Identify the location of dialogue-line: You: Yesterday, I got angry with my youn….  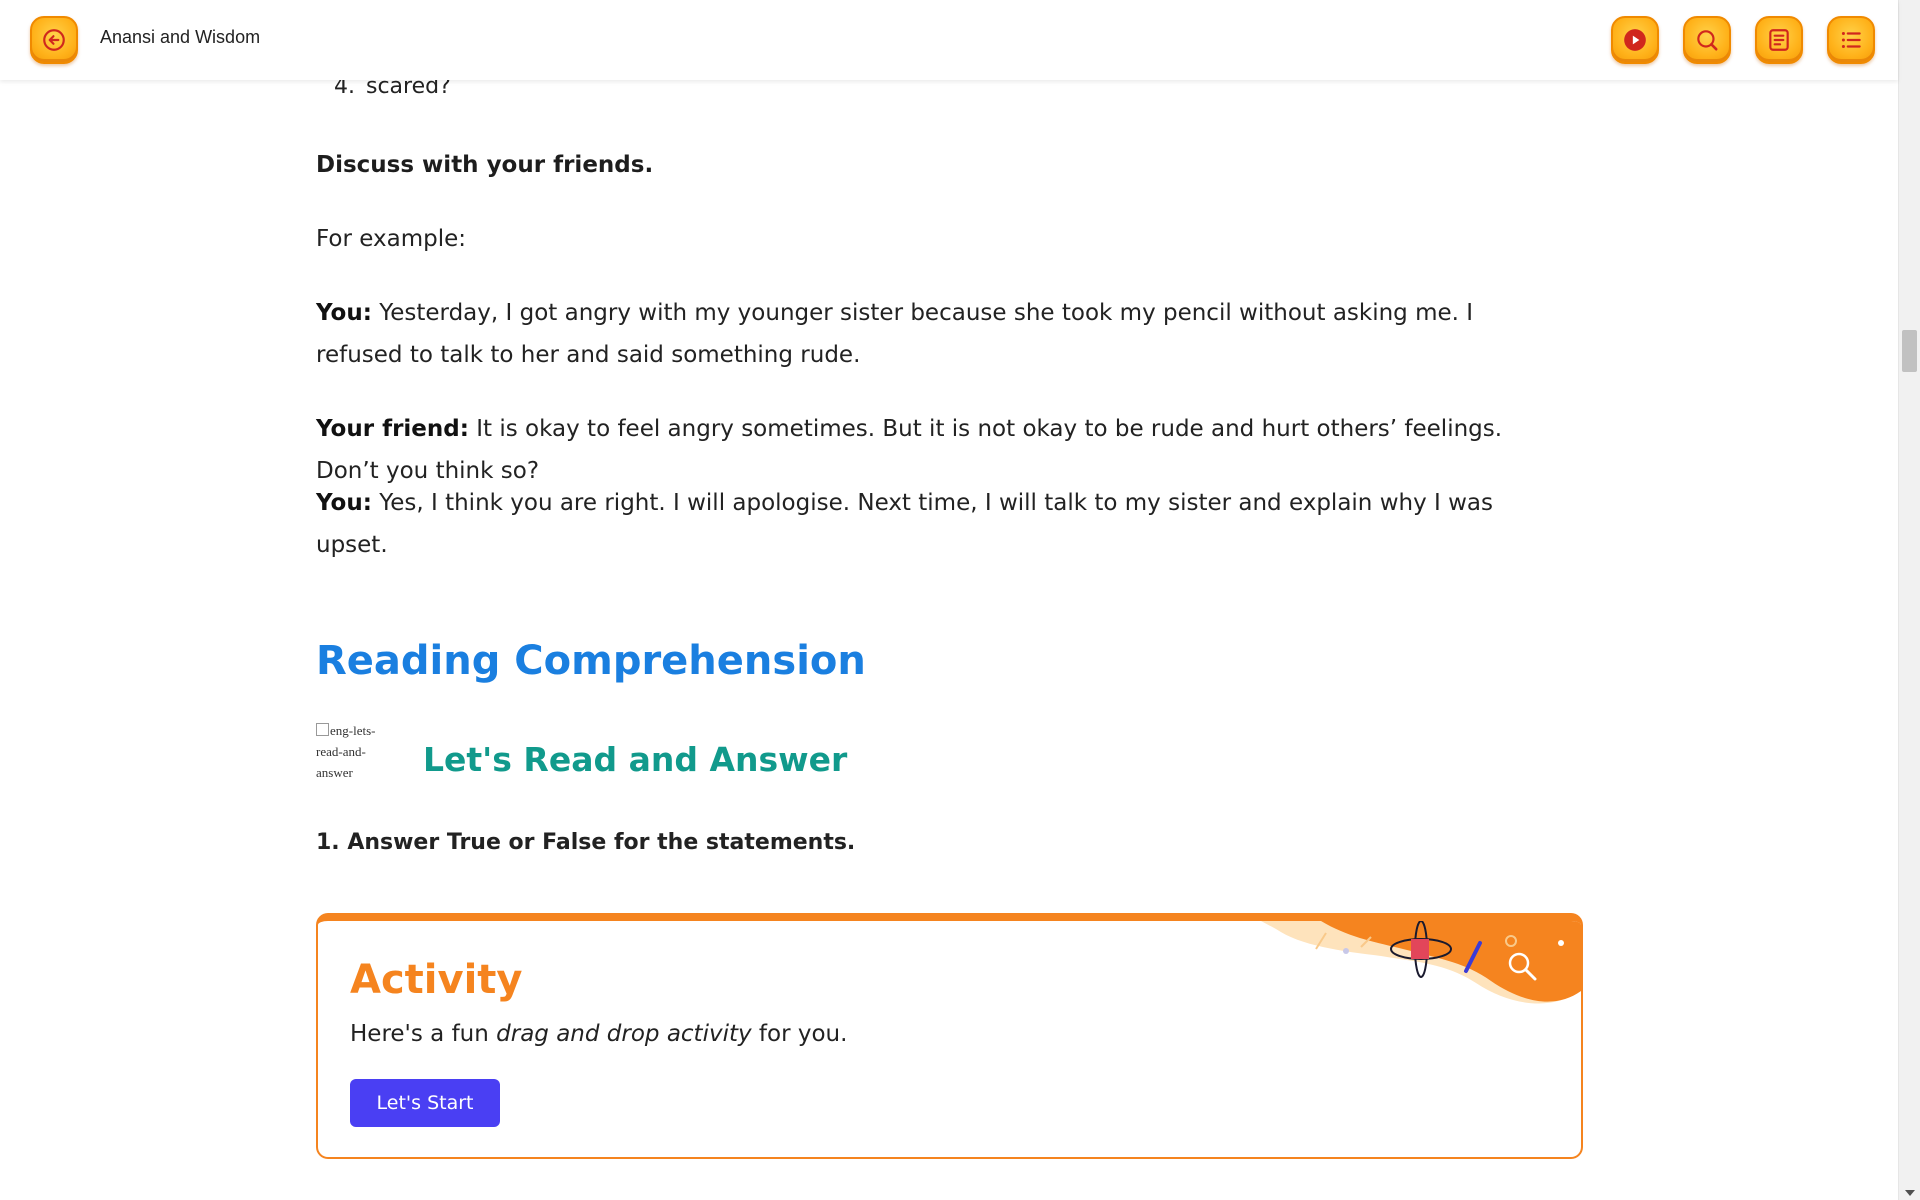
(941, 334).